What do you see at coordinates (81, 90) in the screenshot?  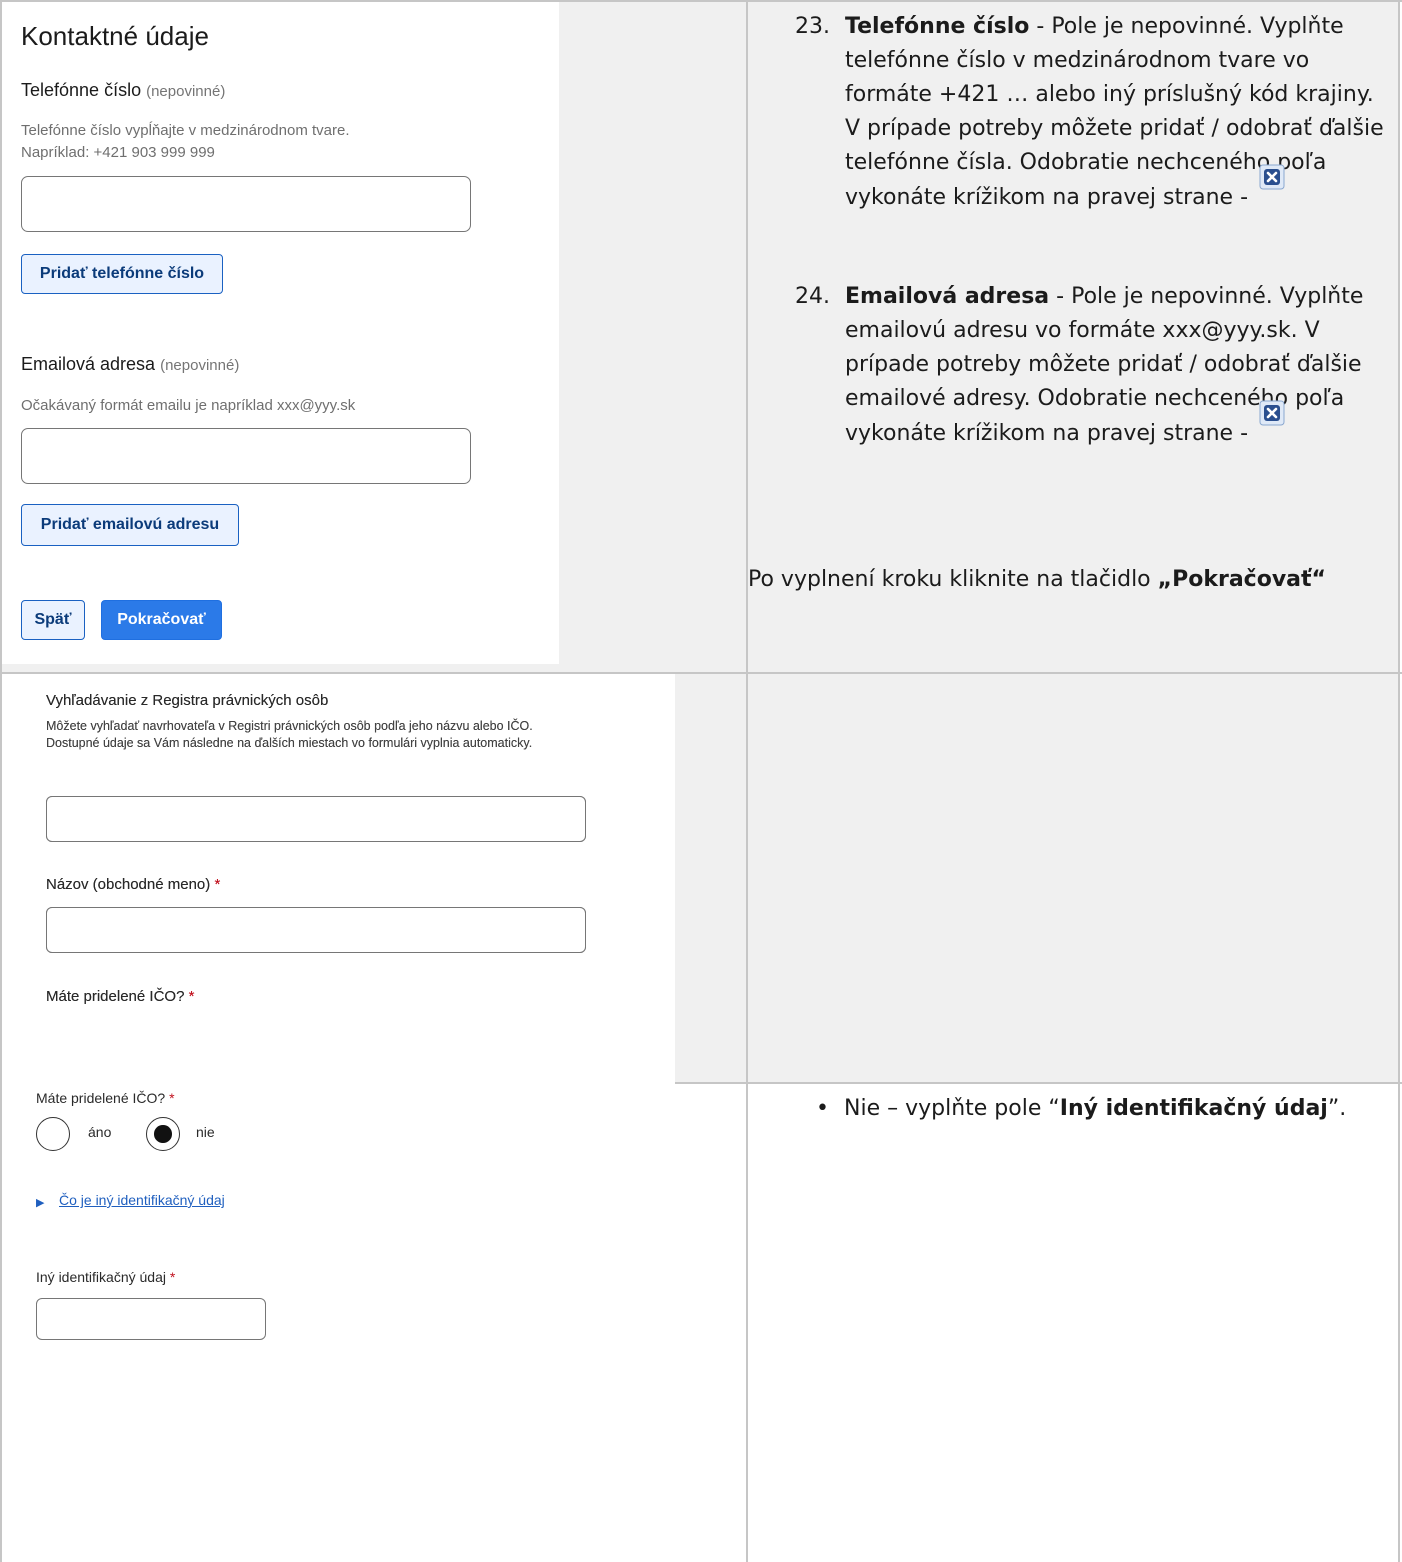 I see `phone-label-text: Telefónne číslo` at bounding box center [81, 90].